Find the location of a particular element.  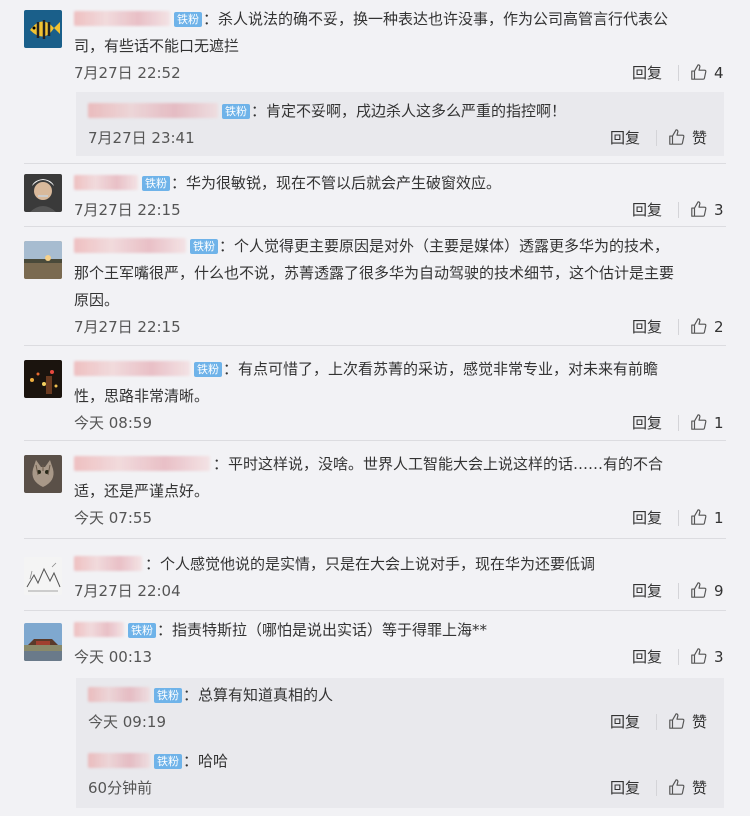

fish-avatar-icon is located at coordinates (43, 29).